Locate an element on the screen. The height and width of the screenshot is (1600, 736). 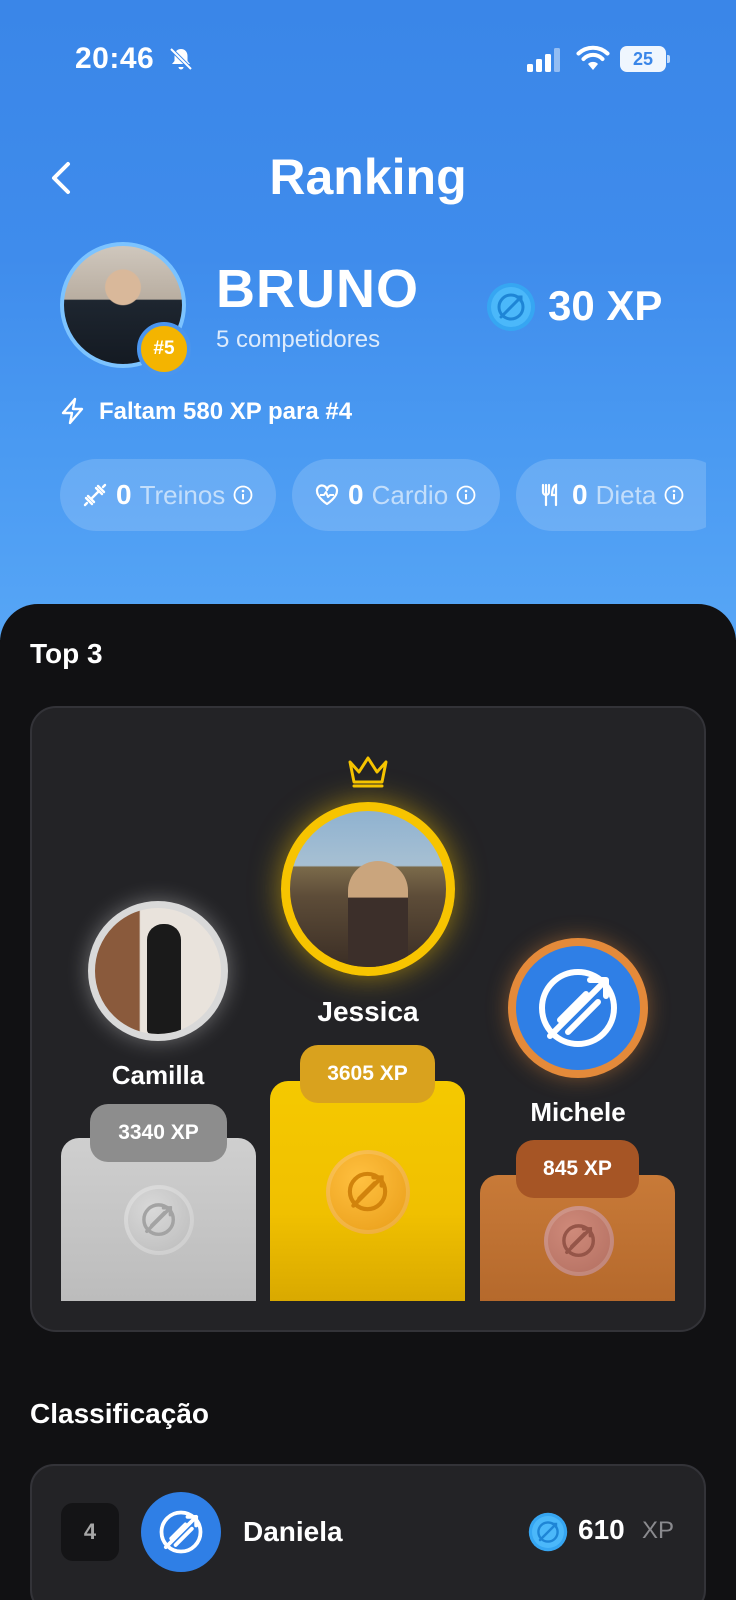
stats-chips-row: 0 Treinos 0 Cardio 0 Dieta is located at coordinates (383, 495).